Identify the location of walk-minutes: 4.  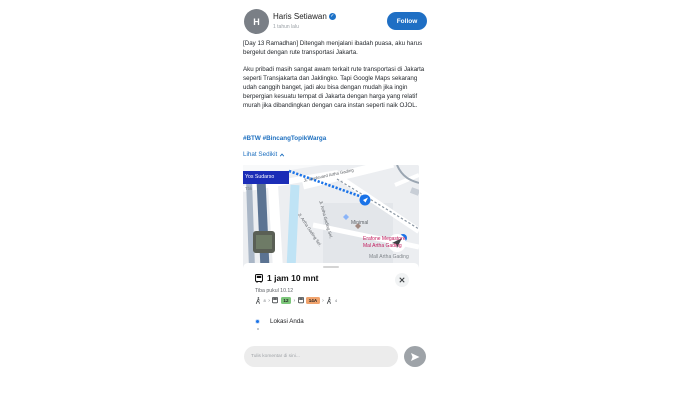
(336, 300).